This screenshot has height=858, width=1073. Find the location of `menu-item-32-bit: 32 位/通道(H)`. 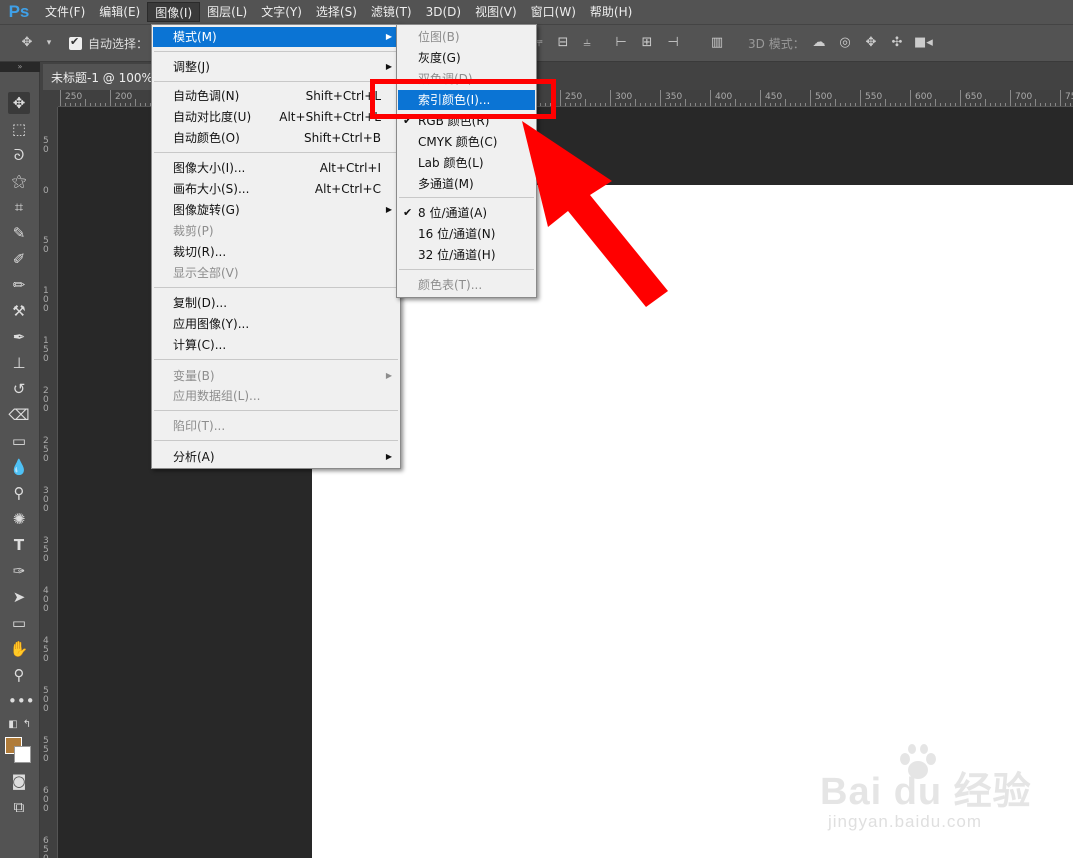

menu-item-32-bit: 32 位/通道(H) is located at coordinates (466, 255).